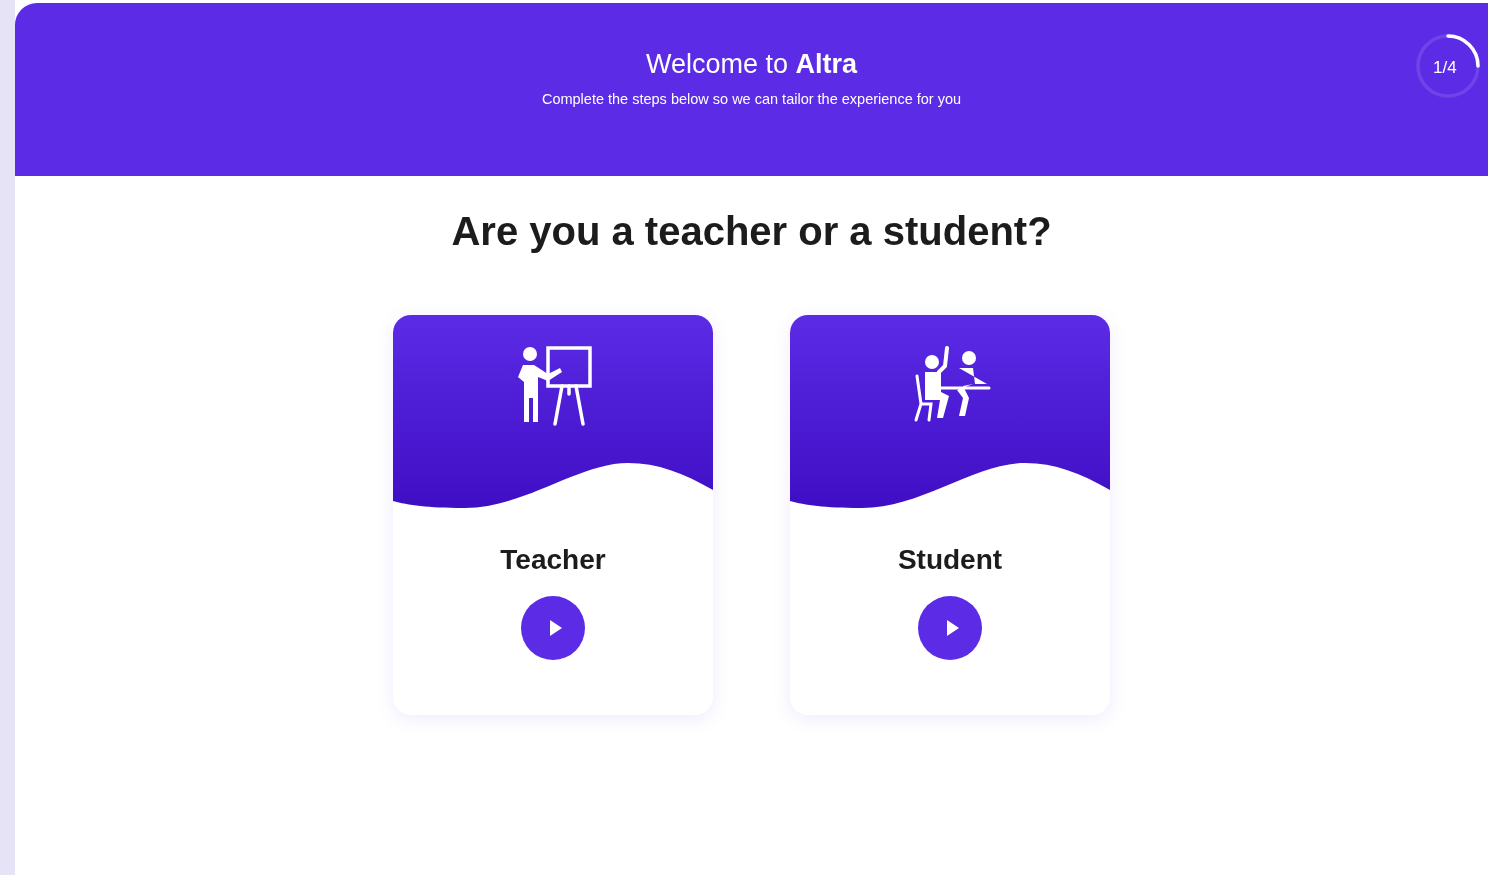  I want to click on question-heading: Are you a teacher or a student?, so click(751, 231).